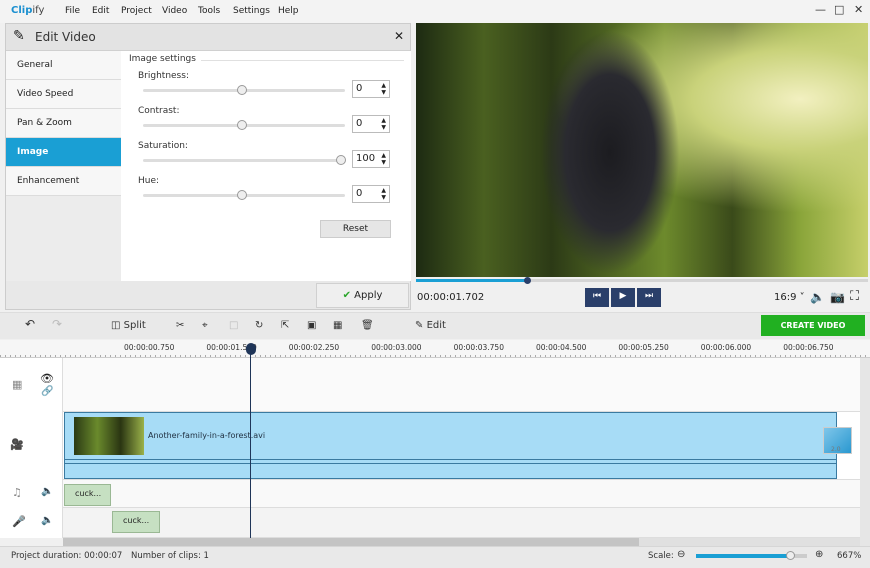  Describe the element at coordinates (285, 325) in the screenshot. I see `resize-icon: ⇱` at that location.